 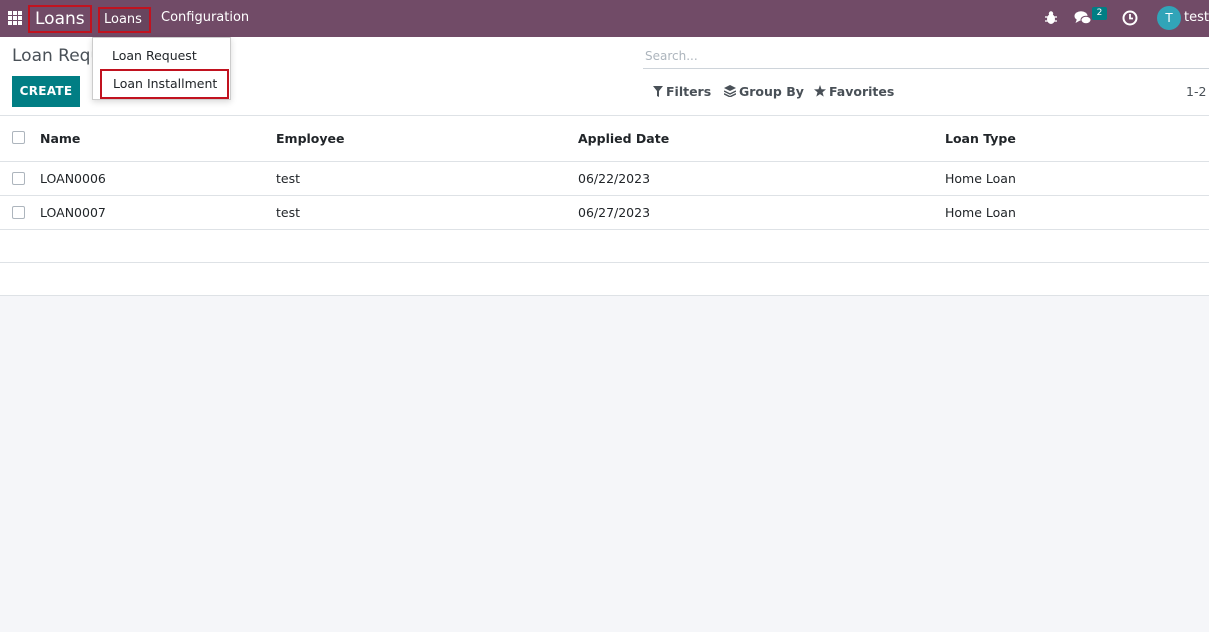 I want to click on menu-loans: Loans, so click(x=124, y=20).